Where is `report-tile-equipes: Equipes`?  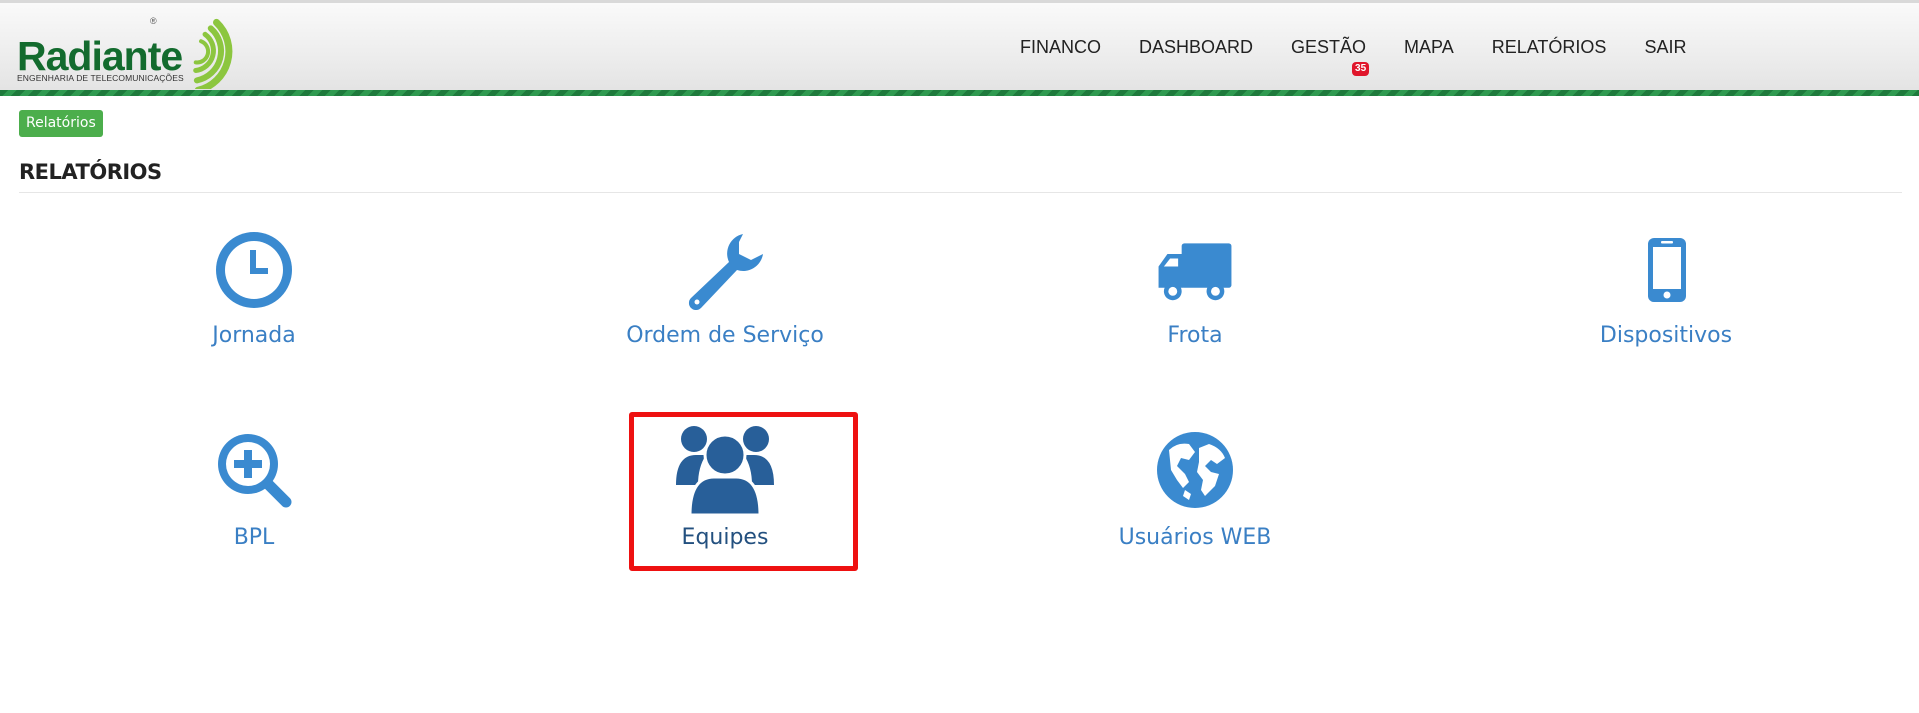
report-tile-equipes: Equipes is located at coordinates (725, 505).